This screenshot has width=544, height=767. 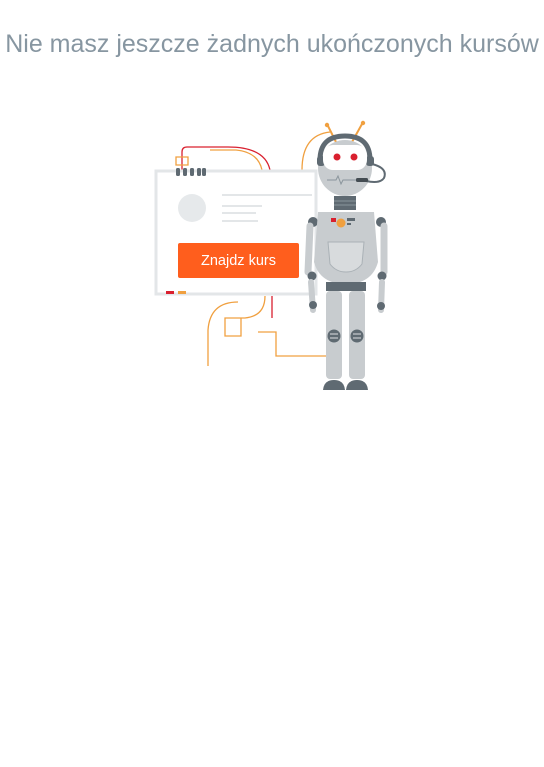 I want to click on robot-illustration, so click(x=346, y=255).